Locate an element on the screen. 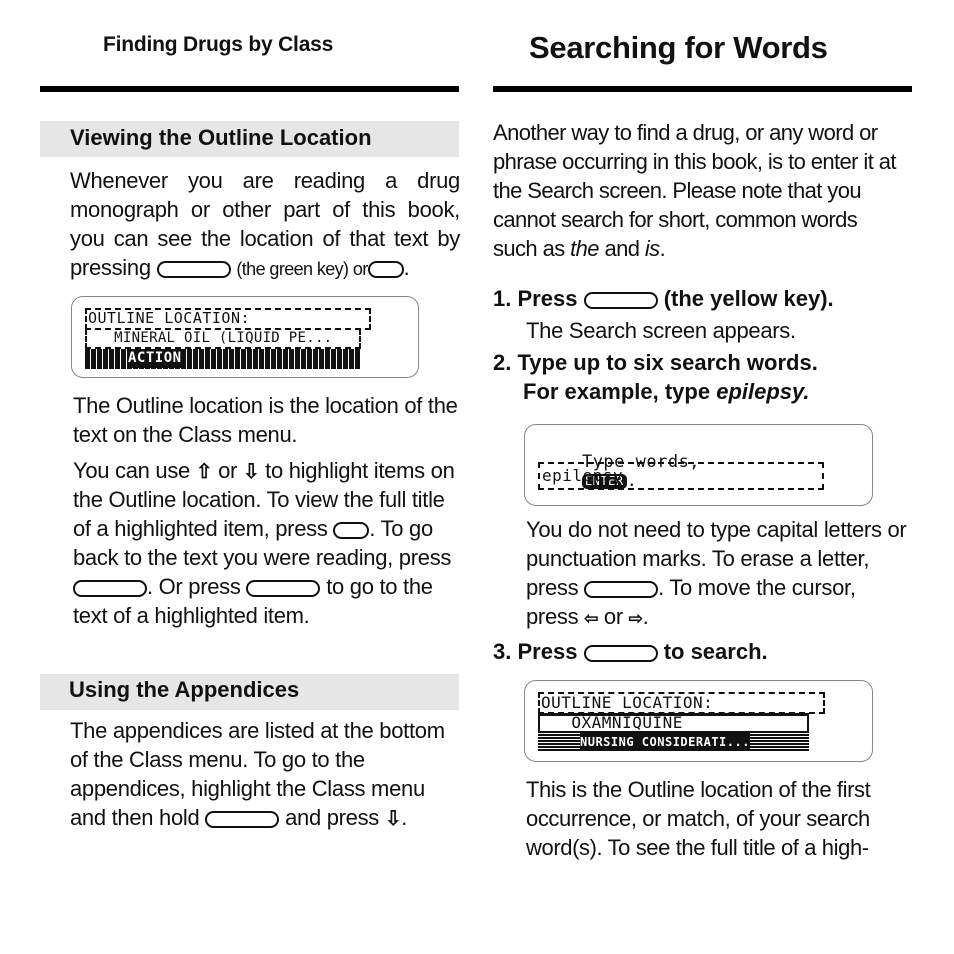  step-1: 1. Press (the yellow key). is located at coordinates (663, 298).